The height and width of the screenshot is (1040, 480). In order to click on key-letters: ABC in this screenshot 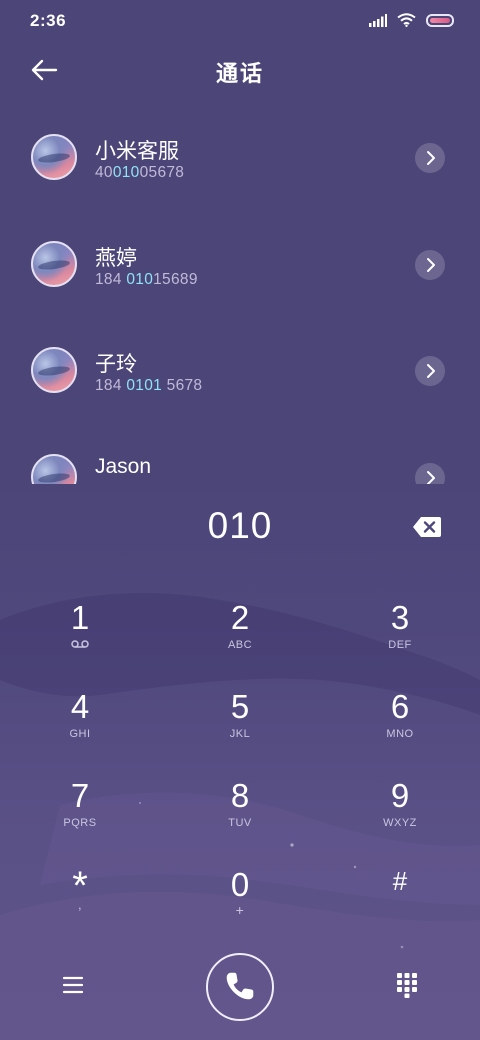, I will do `click(240, 645)`.